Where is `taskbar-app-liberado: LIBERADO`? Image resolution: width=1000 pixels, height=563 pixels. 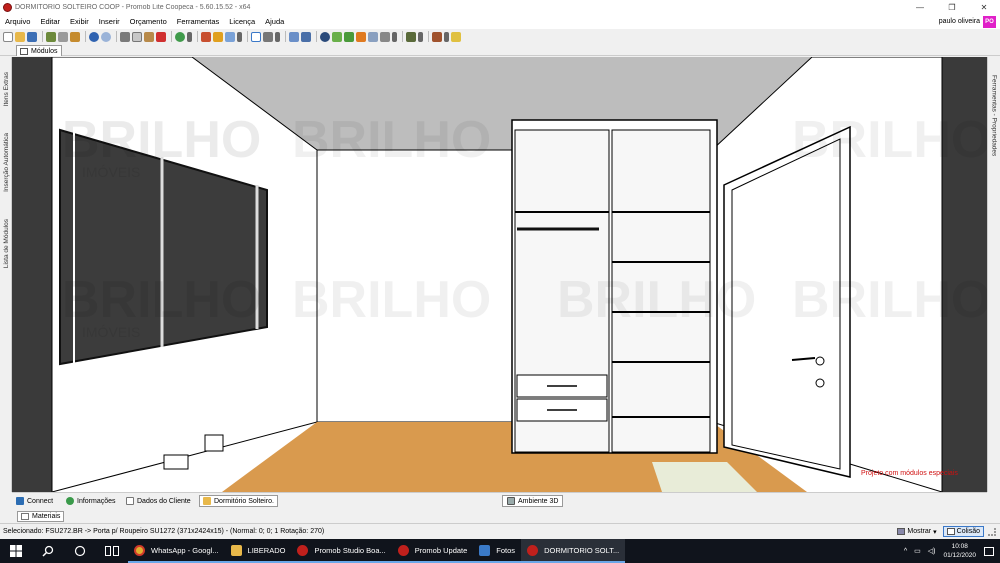
taskbar-app-liberado: LIBERADO is located at coordinates (258, 551).